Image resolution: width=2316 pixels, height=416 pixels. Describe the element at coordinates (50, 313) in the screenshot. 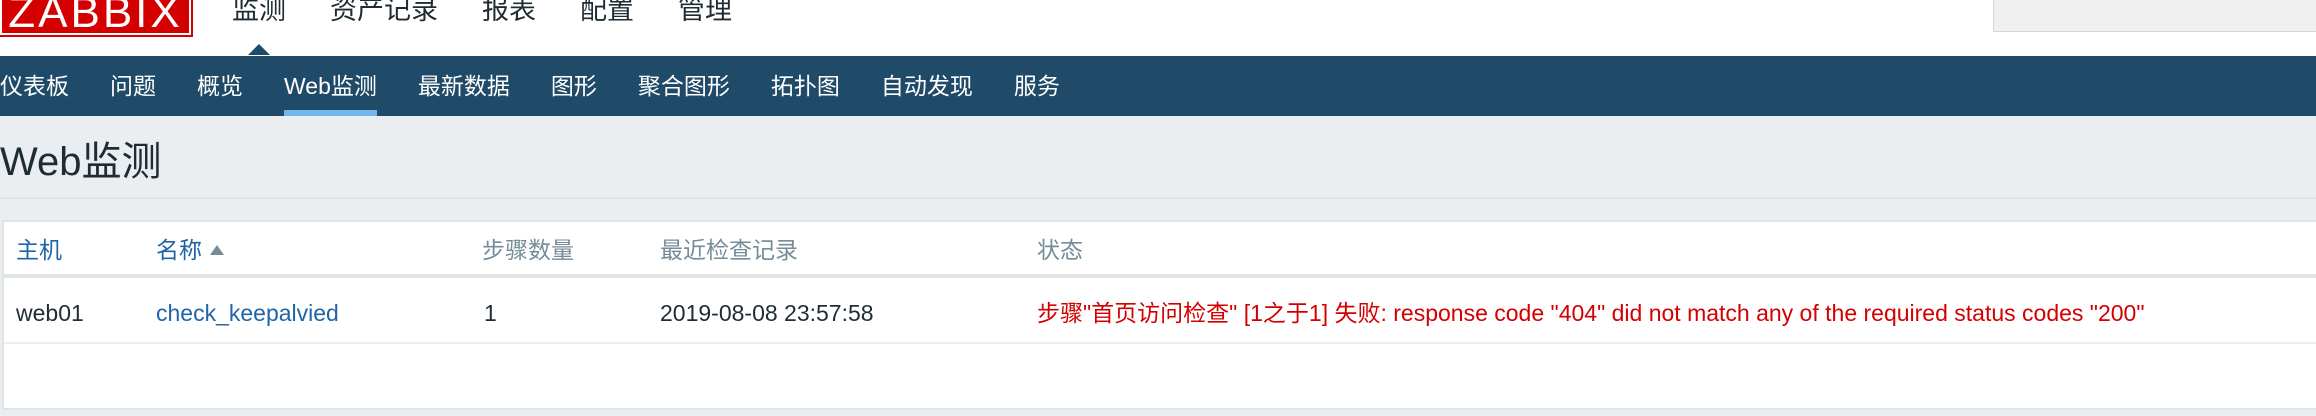

I see `row-host: web01` at that location.